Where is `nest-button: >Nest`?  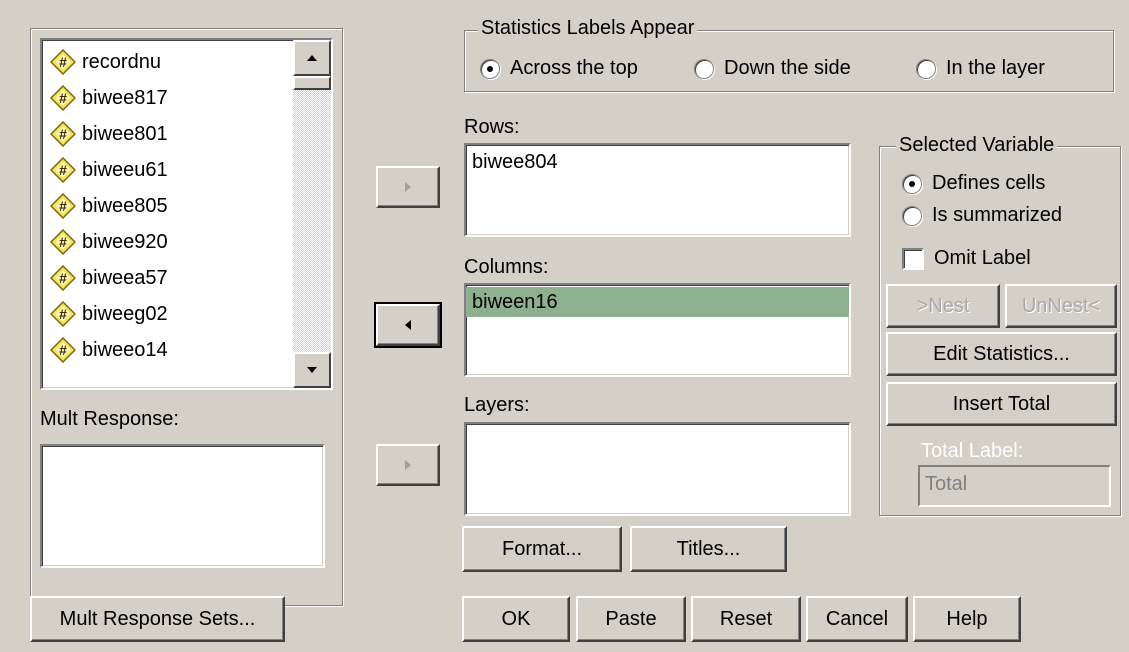
nest-button: >Nest is located at coordinates (943, 306).